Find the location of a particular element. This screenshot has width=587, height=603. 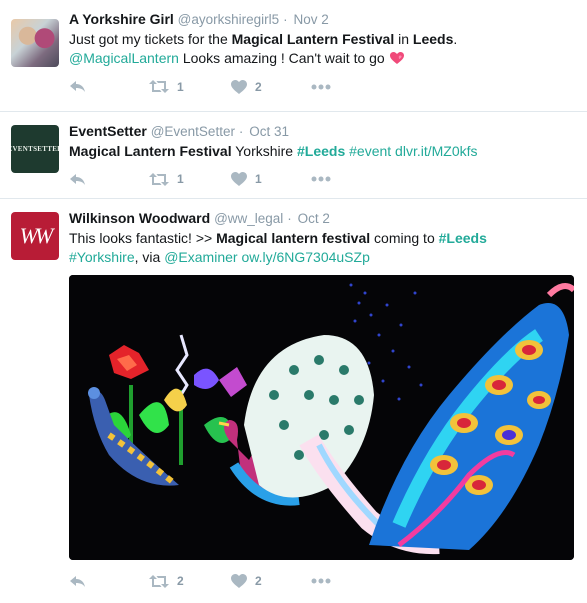

tweet-actions: 1 2 is located at coordinates (323, 86).